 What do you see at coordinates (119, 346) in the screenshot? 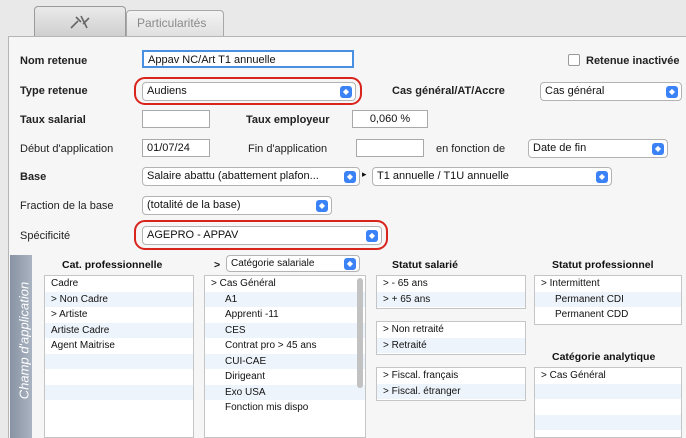
I see `list-item: Agent Maitrise` at bounding box center [119, 346].